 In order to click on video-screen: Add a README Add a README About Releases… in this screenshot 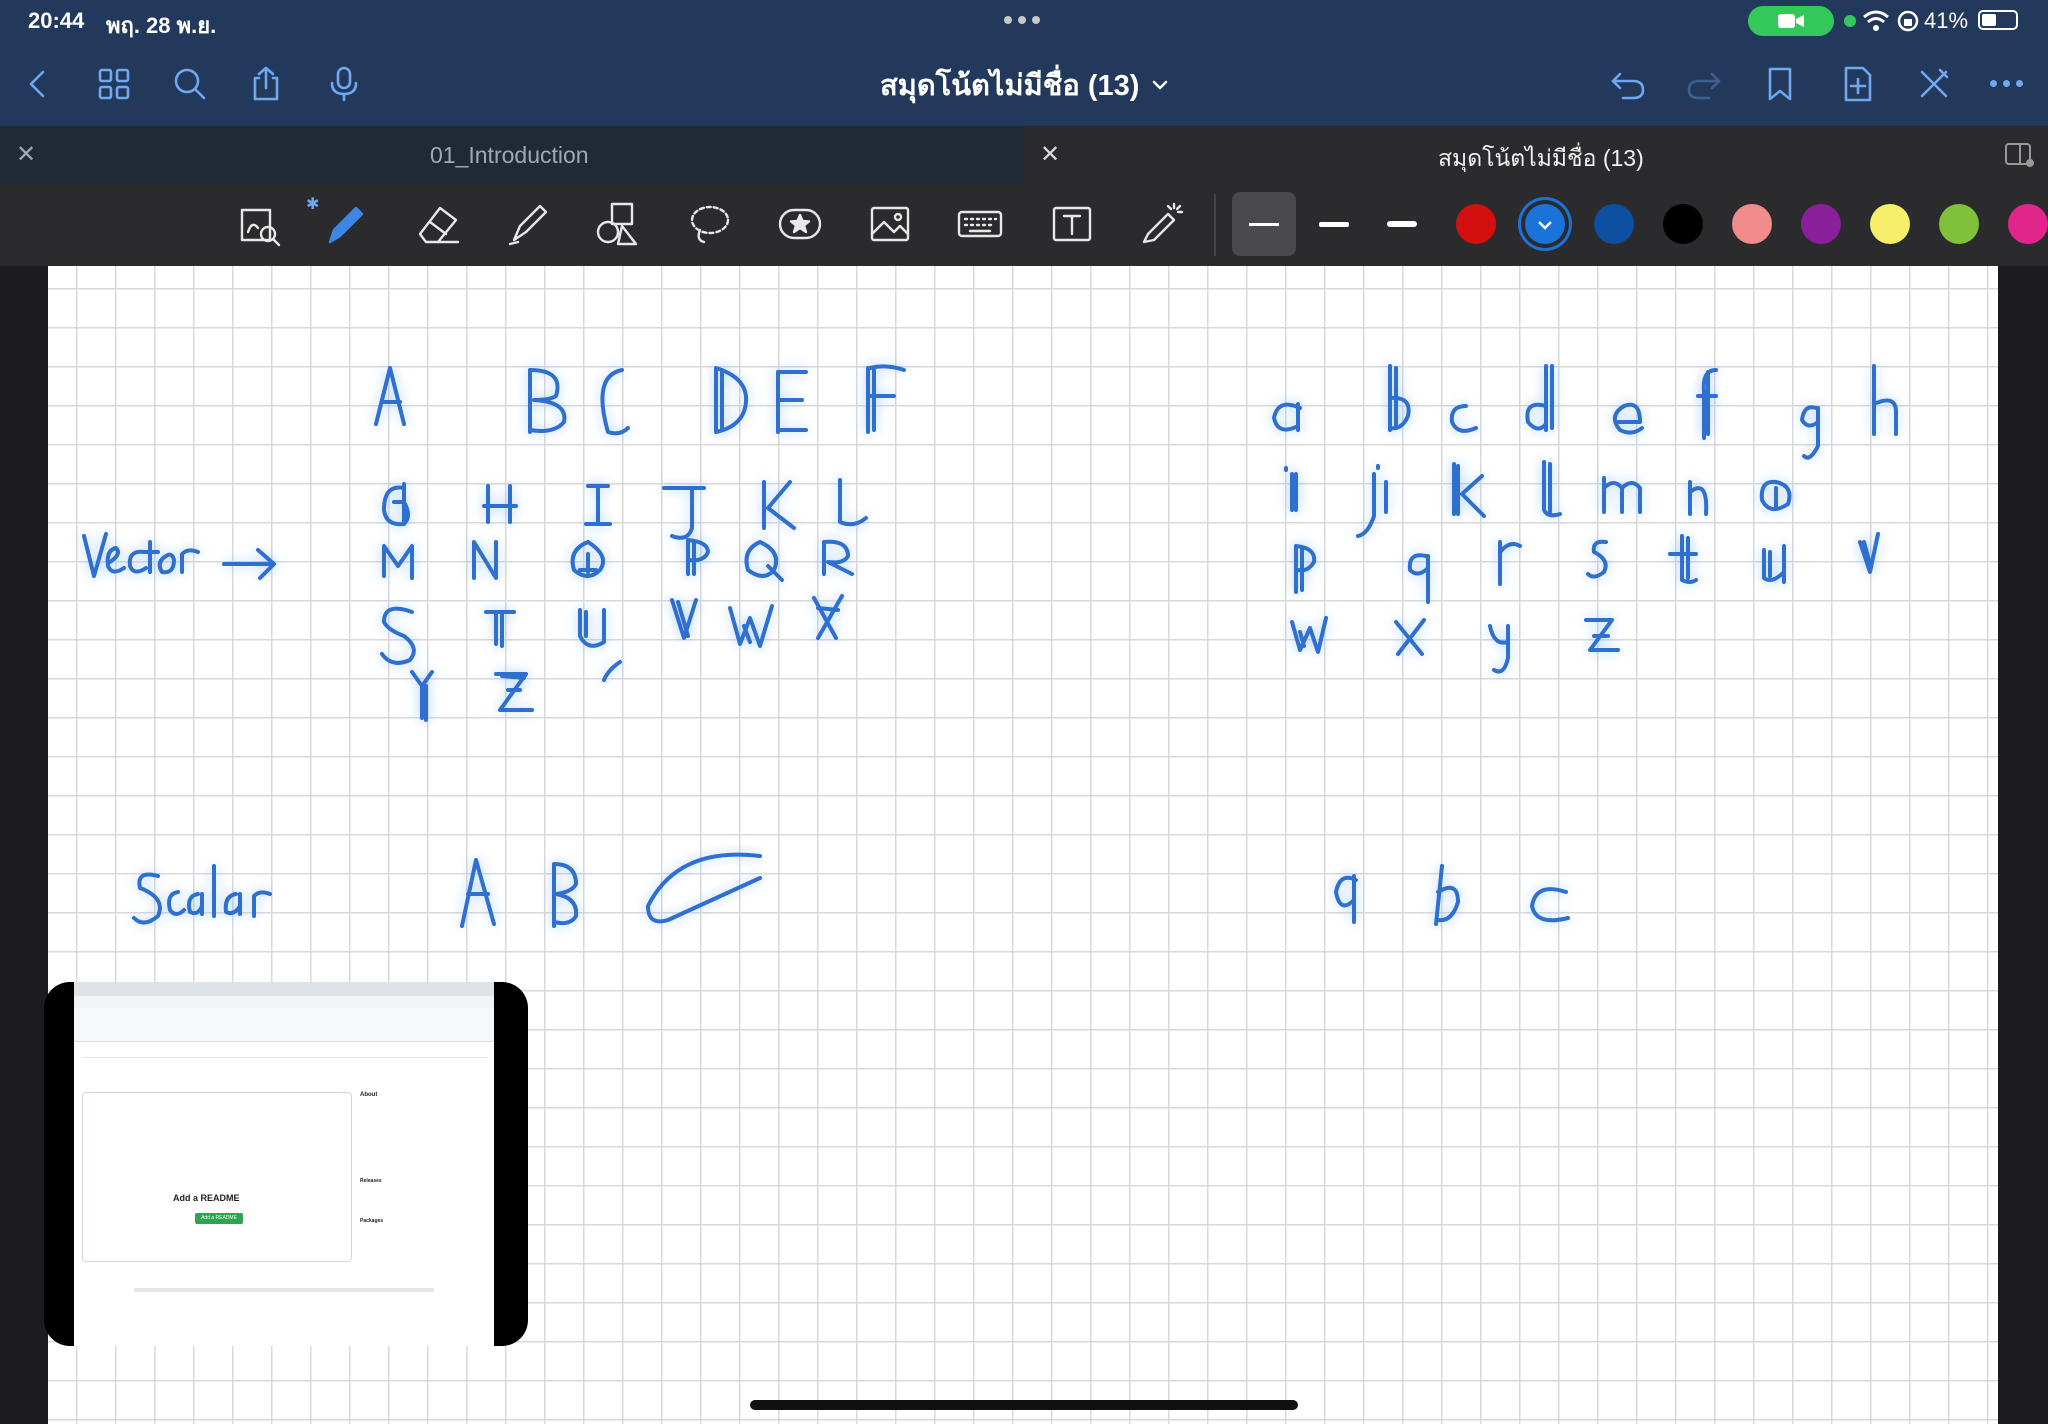, I will do `click(284, 1164)`.